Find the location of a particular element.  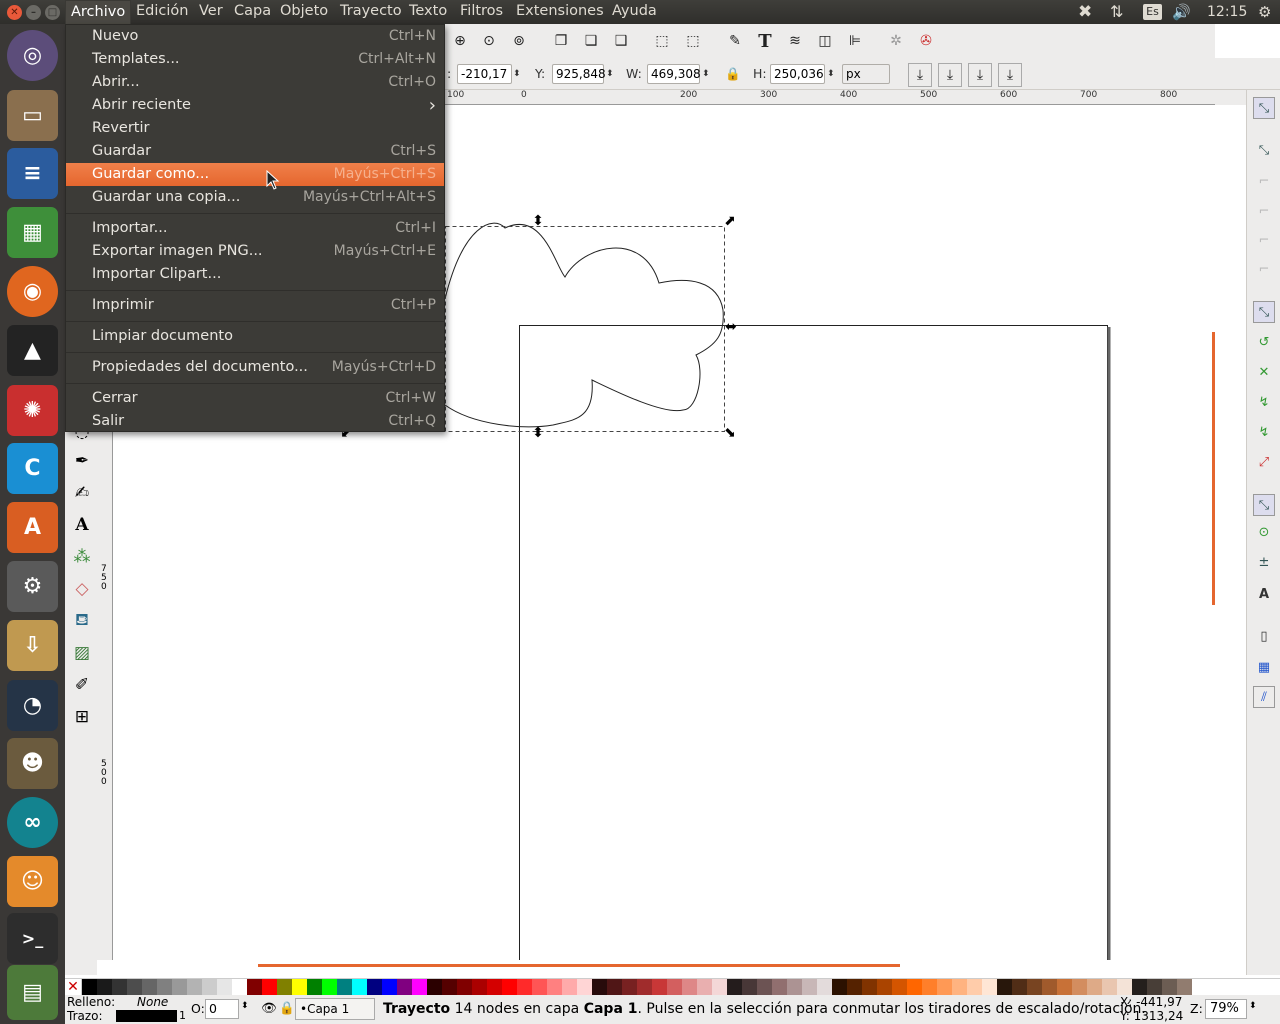

move-gradients-icon: ⤓ is located at coordinates (980, 75).